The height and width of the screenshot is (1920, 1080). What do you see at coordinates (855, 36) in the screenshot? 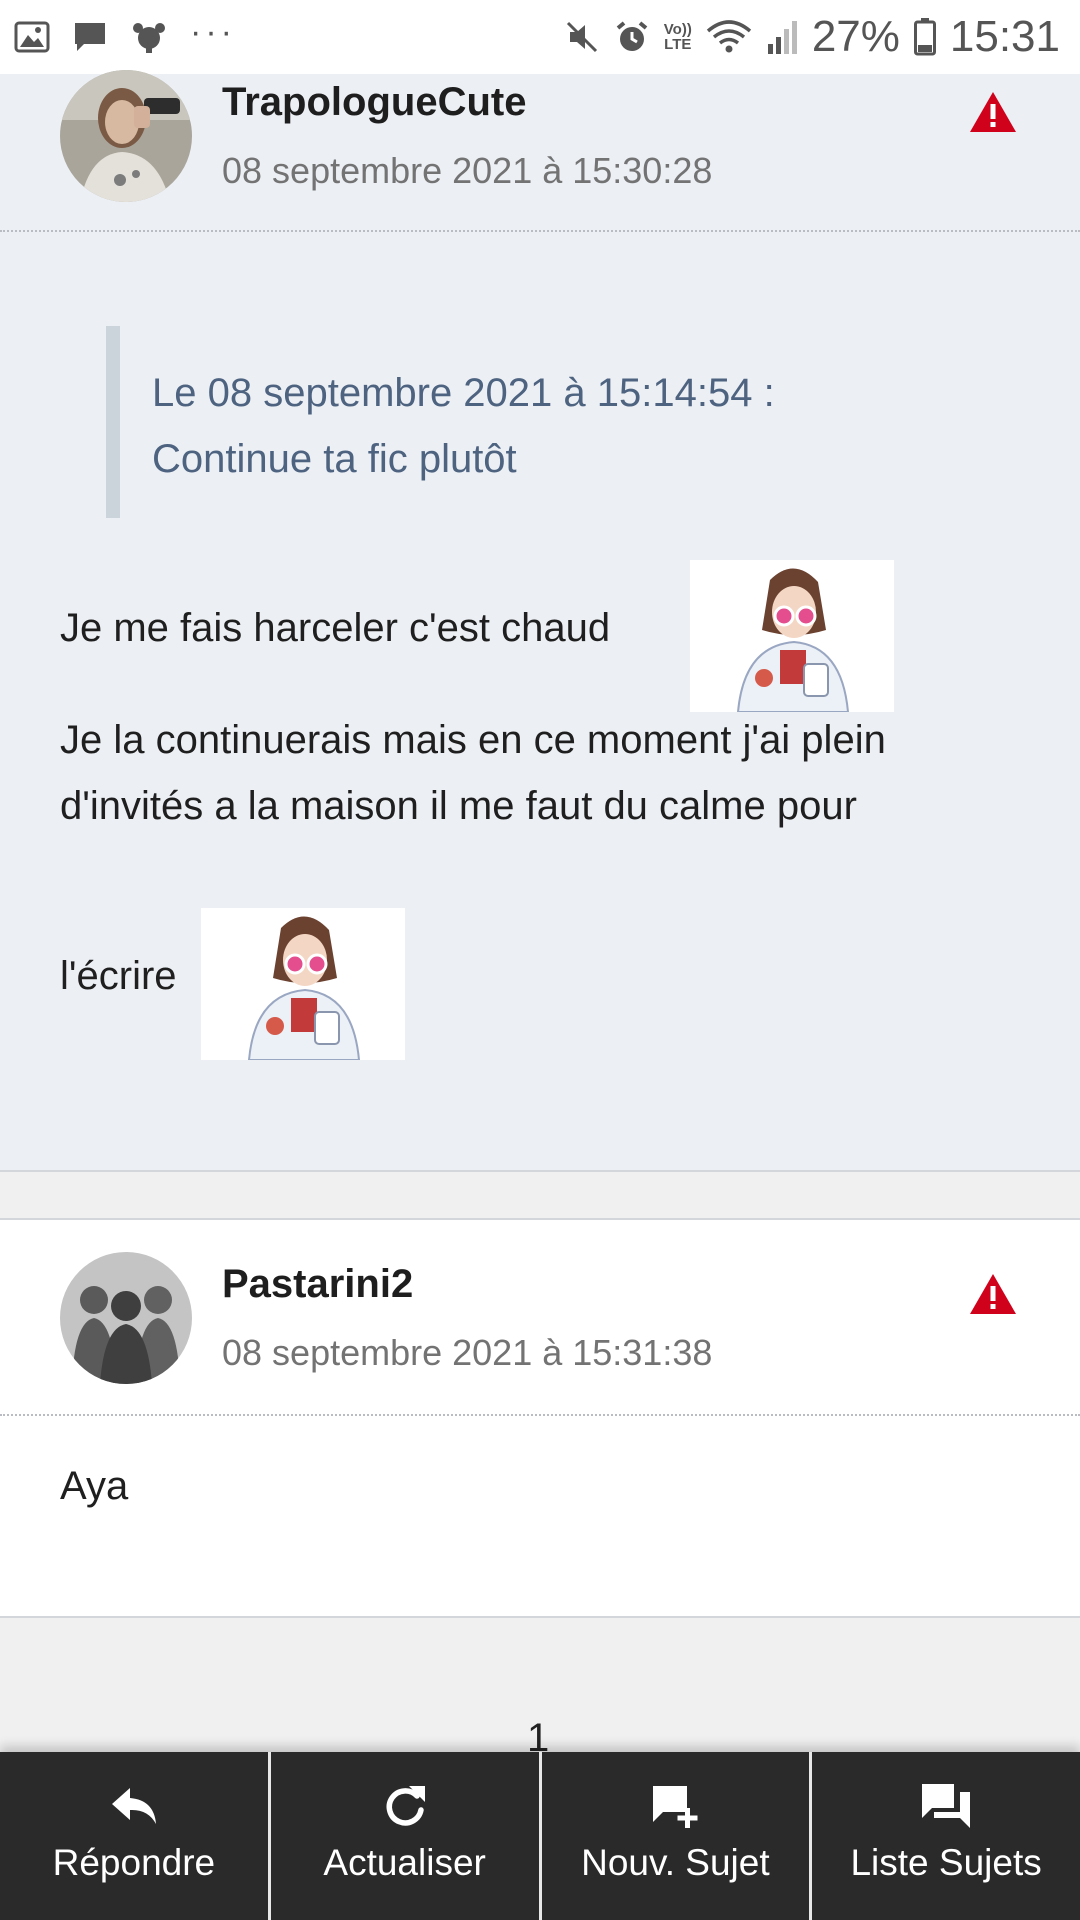
I see `battery-percent: 27%` at bounding box center [855, 36].